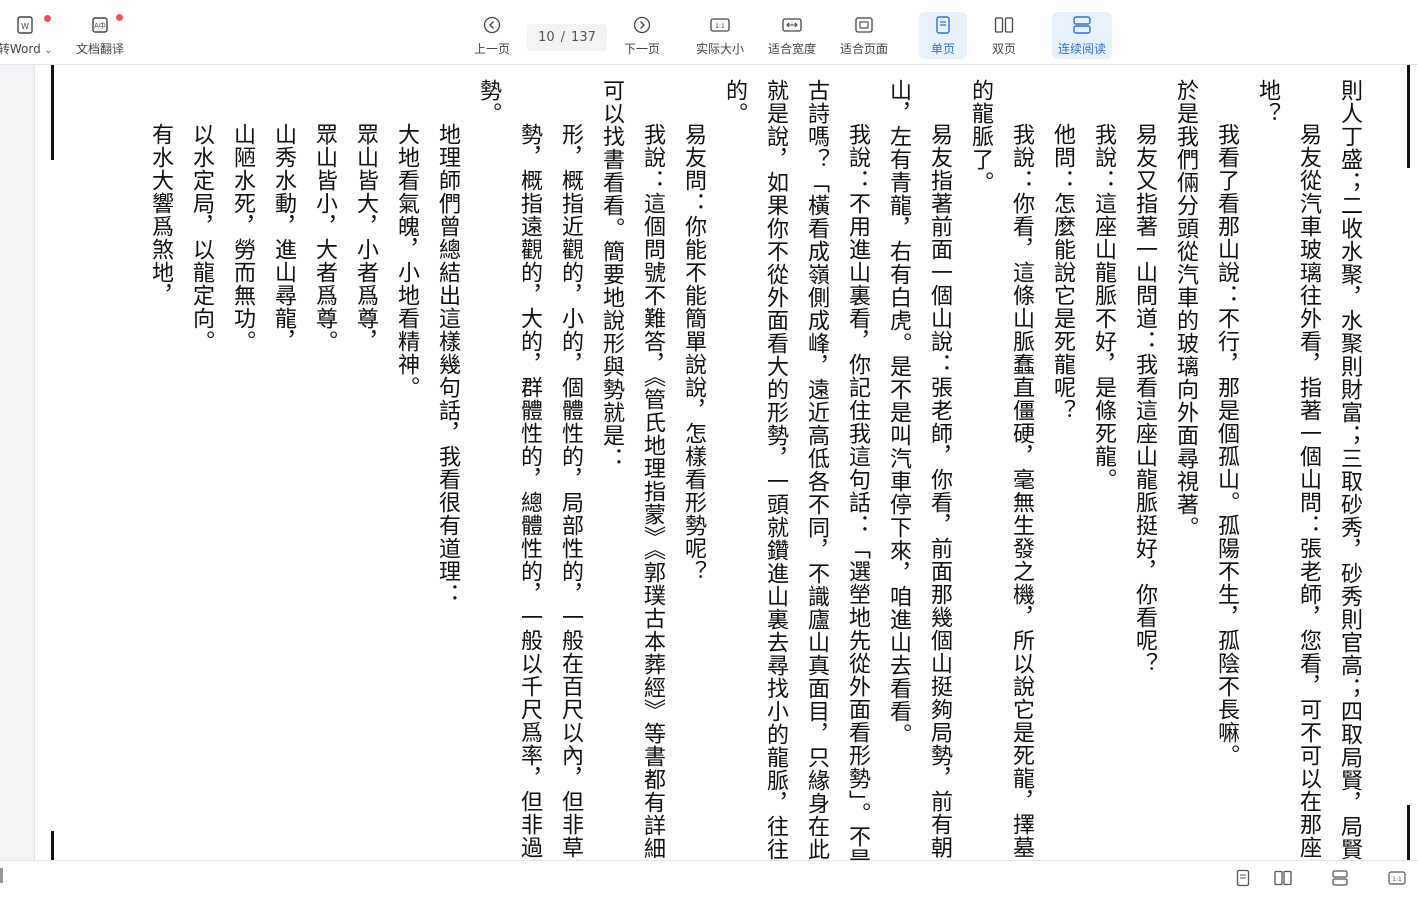  I want to click on text-column: 的。, so click(734, 102).